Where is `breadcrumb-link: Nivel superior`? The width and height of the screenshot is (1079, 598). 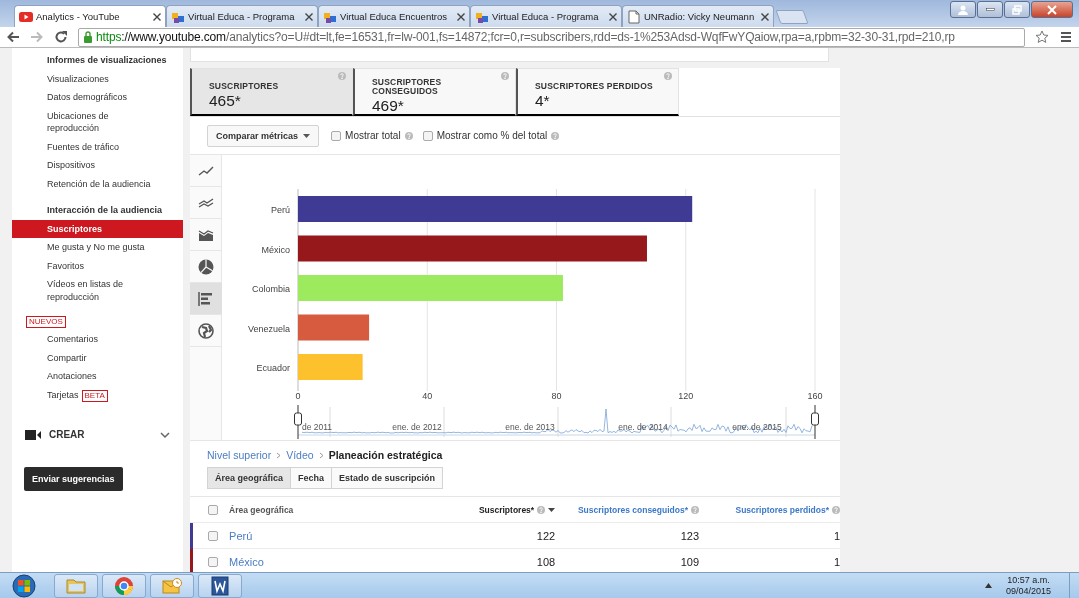 breadcrumb-link: Nivel superior is located at coordinates (239, 455).